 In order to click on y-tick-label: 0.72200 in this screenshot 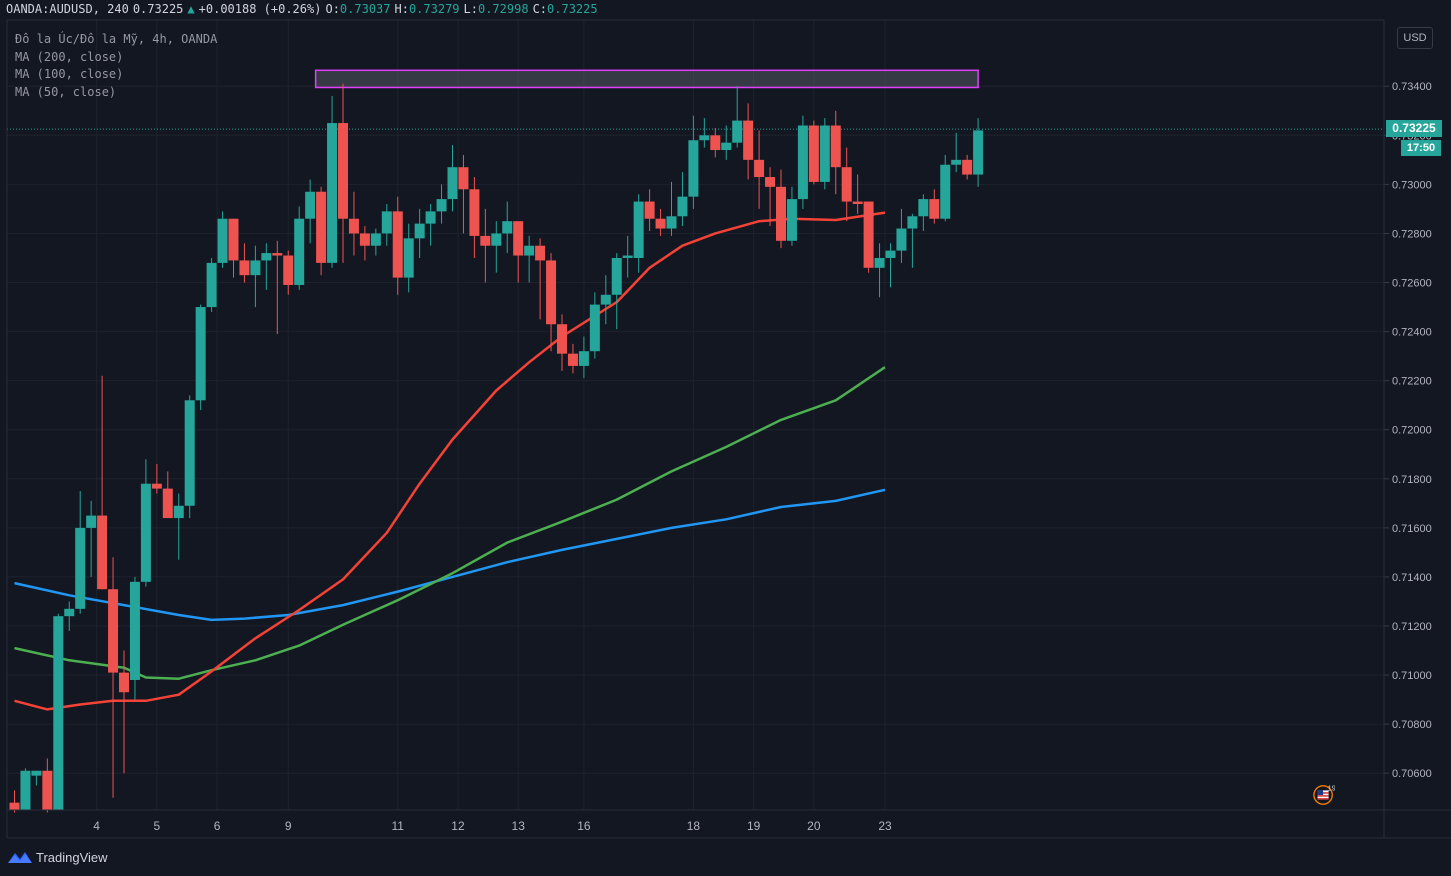, I will do `click(1412, 382)`.